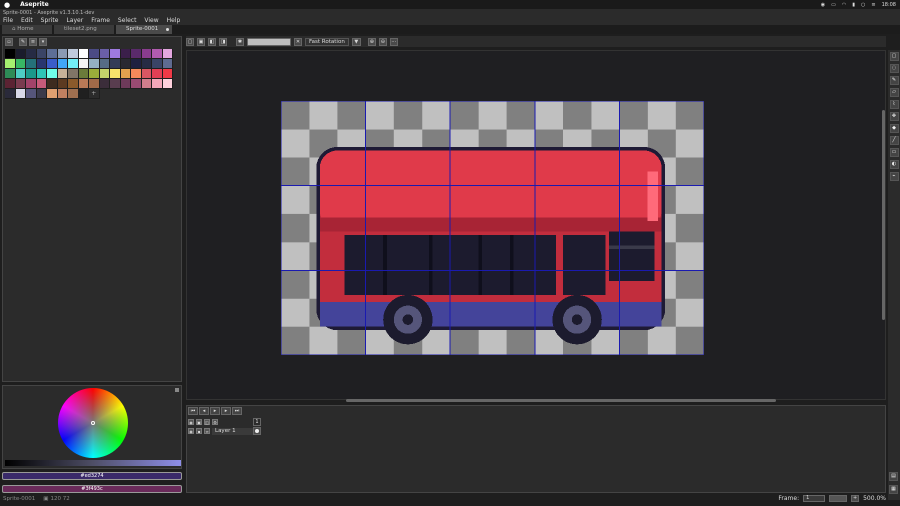 This screenshot has height=506, width=900. I want to click on selection-replace-icon: ▢, so click(190, 41).